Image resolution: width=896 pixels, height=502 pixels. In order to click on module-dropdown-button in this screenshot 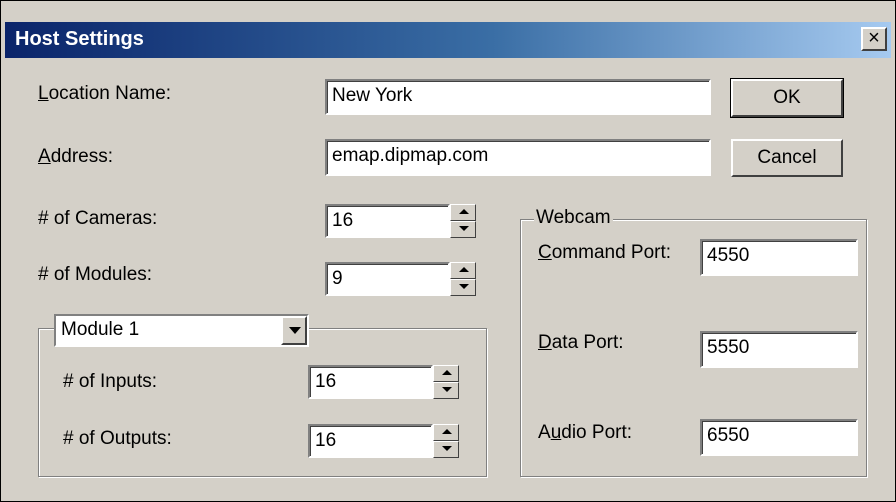, I will do `click(294, 330)`.